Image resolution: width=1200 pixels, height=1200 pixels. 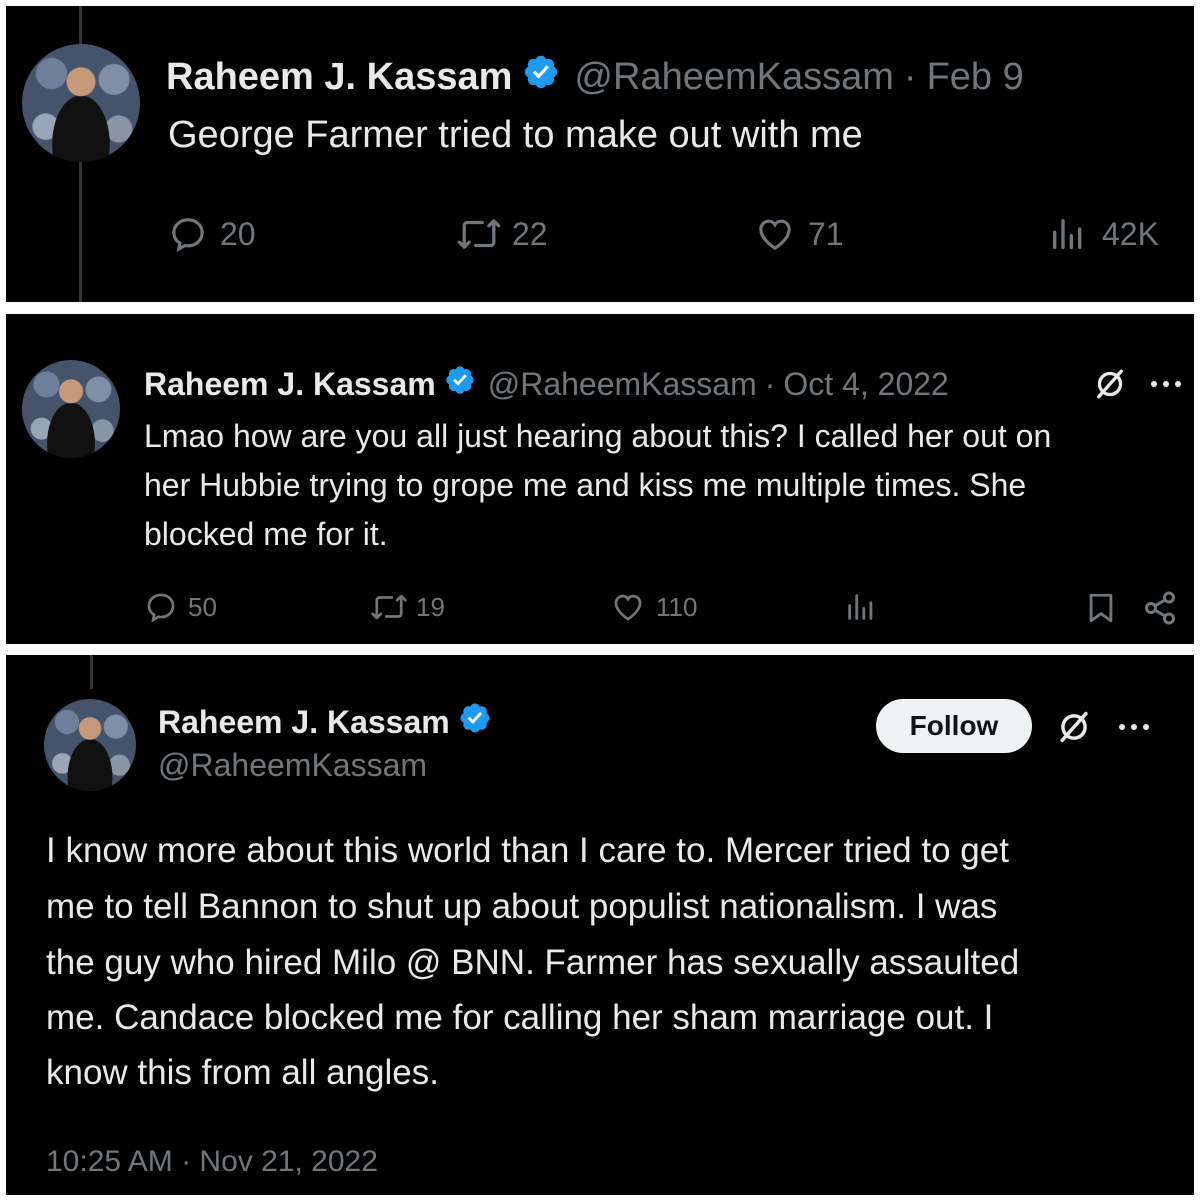 I want to click on tweet-text-line: blocked me for it., so click(x=266, y=534).